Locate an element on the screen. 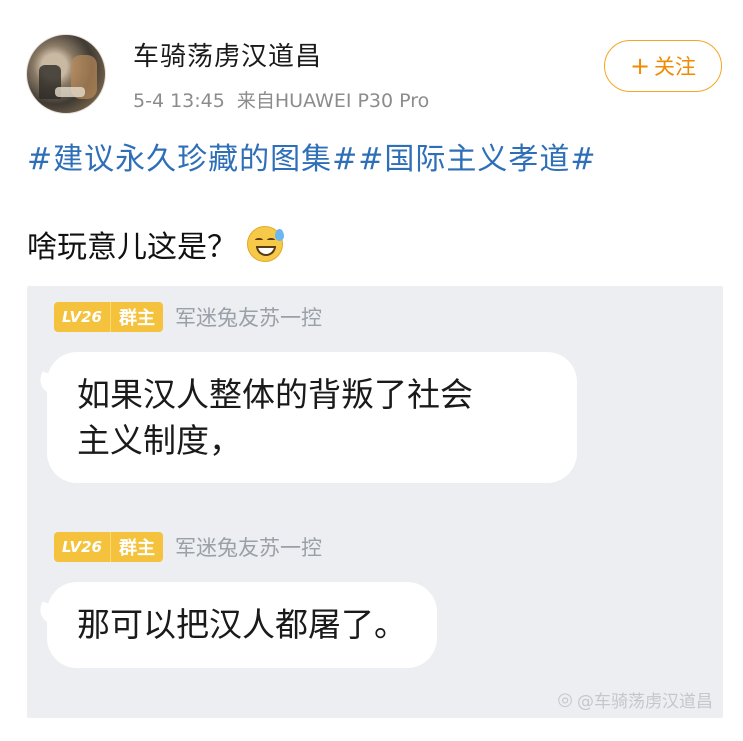 Image resolution: width=743 pixels, height=741 pixels. post-text: 啥玩意儿这是？ is located at coordinates (155, 244).